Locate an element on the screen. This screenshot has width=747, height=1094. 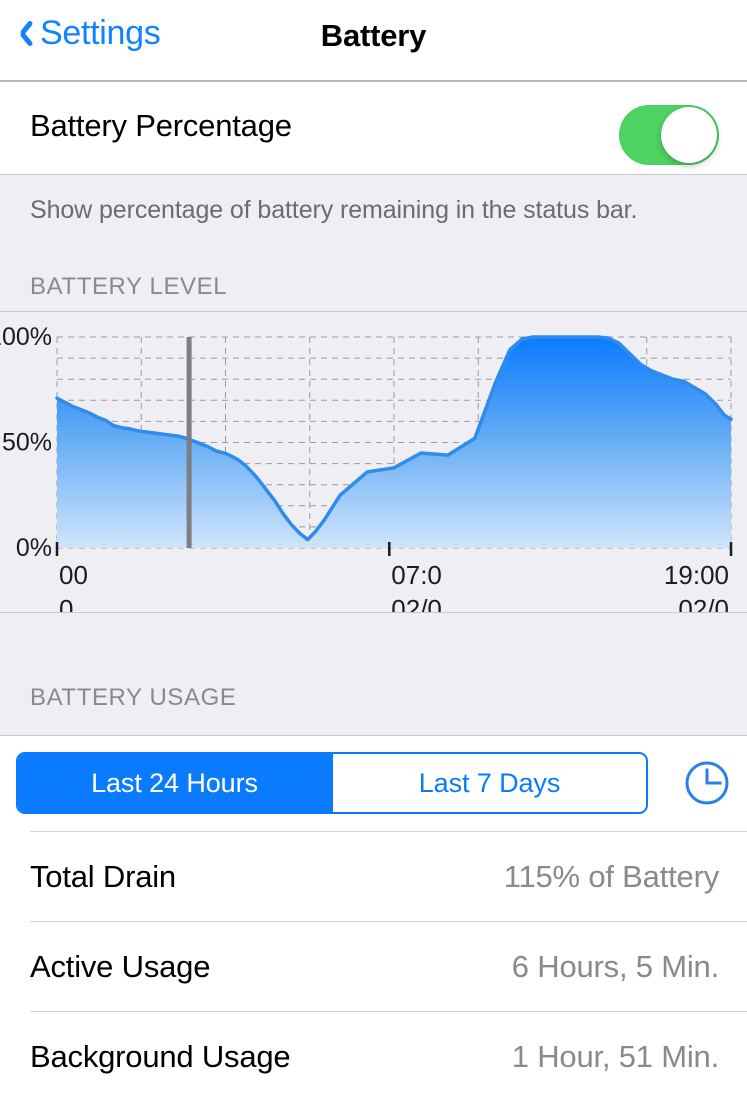
svg-text: 0 is located at coordinates (66, 603).